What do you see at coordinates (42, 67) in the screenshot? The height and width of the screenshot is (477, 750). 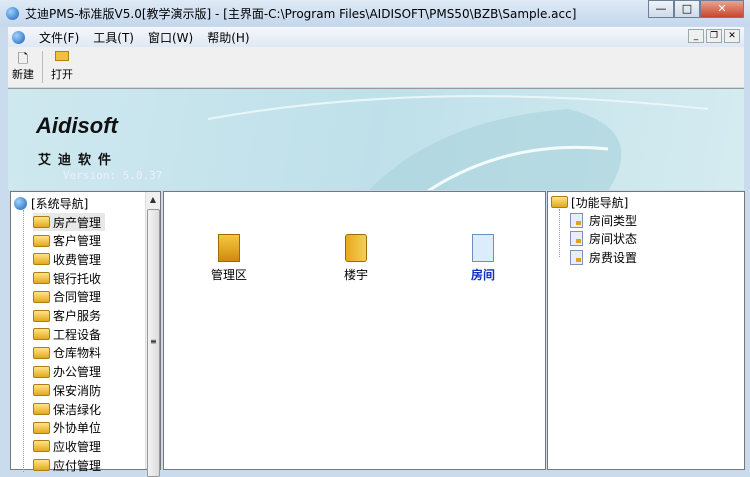 I see `toolbar-separator` at bounding box center [42, 67].